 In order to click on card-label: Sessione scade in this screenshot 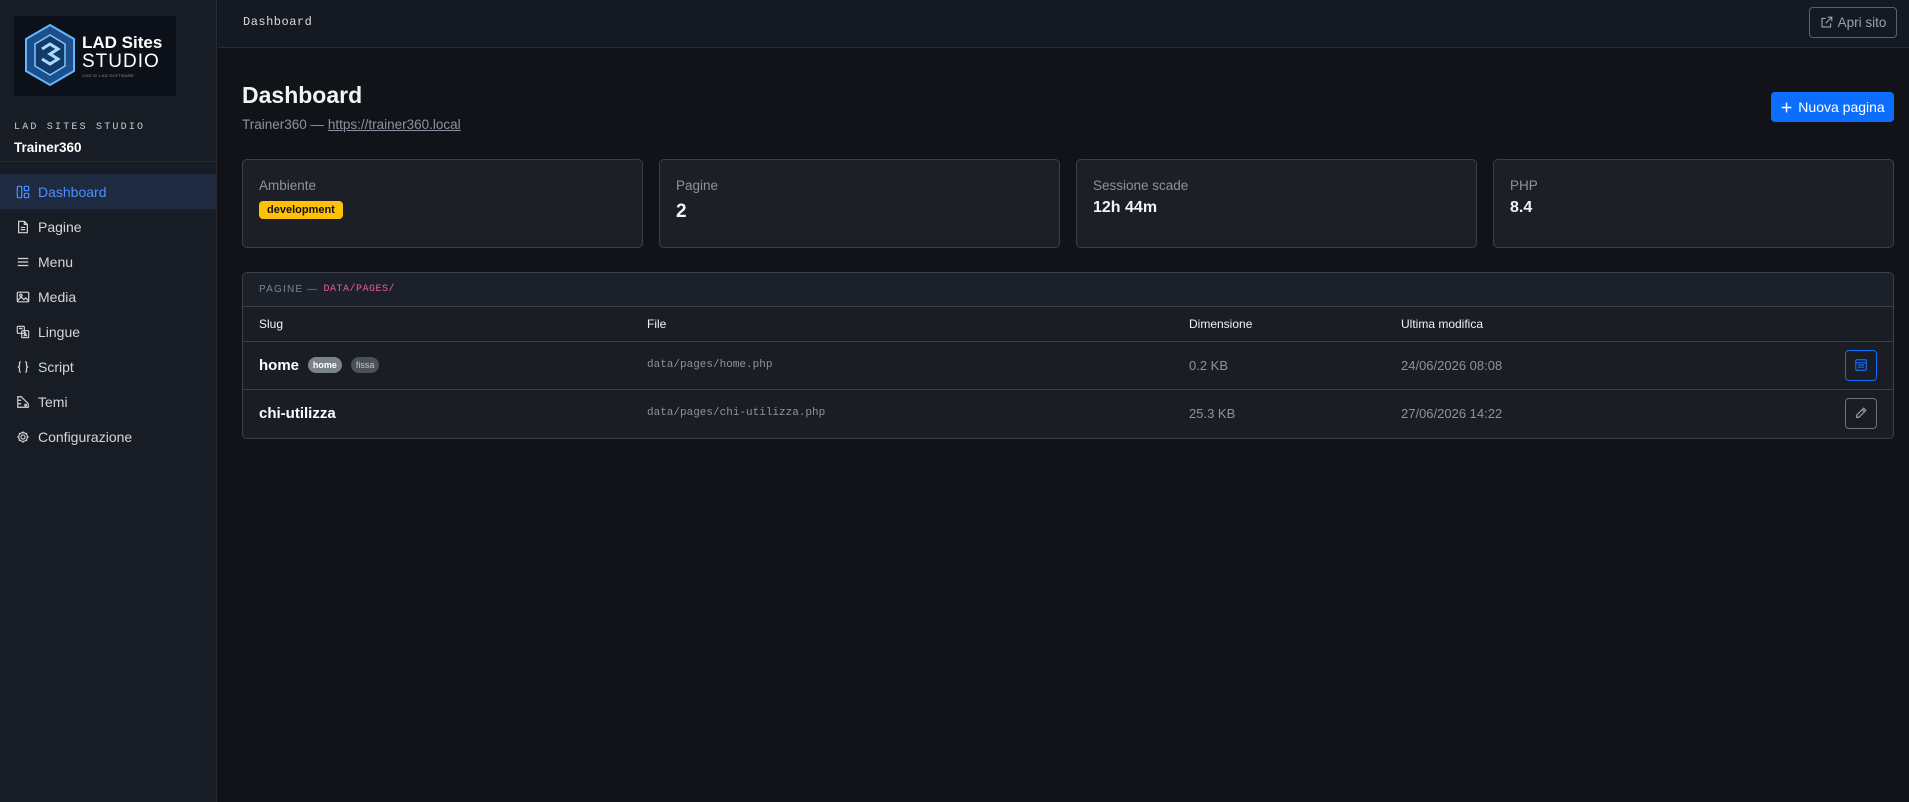, I will do `click(1141, 185)`.